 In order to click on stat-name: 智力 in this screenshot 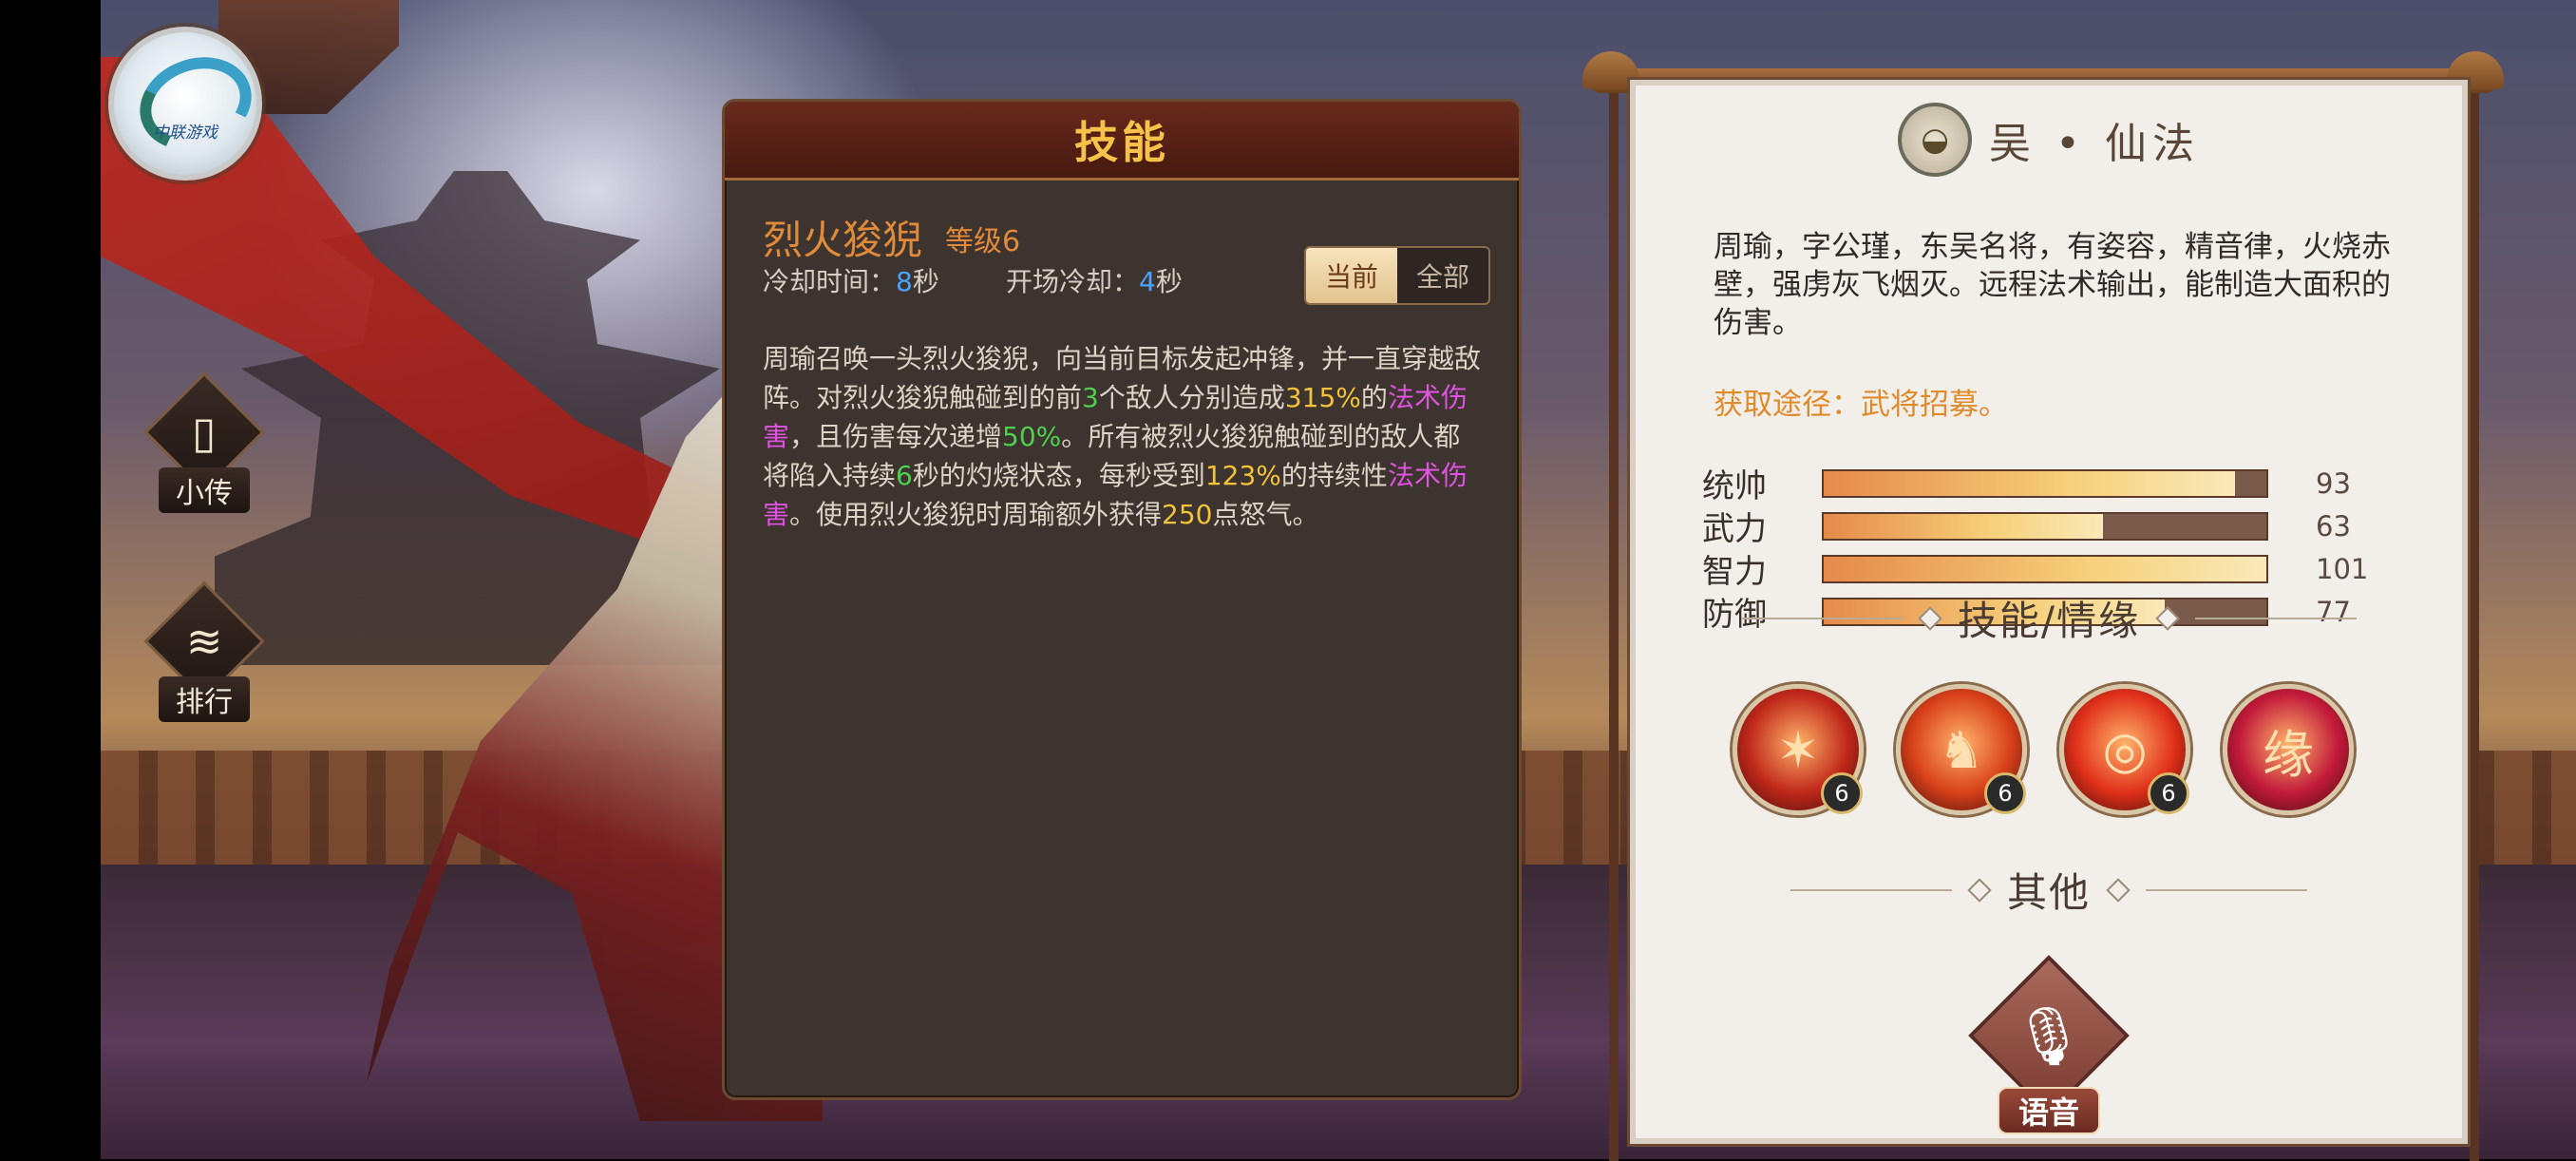, I will do `click(1734, 572)`.